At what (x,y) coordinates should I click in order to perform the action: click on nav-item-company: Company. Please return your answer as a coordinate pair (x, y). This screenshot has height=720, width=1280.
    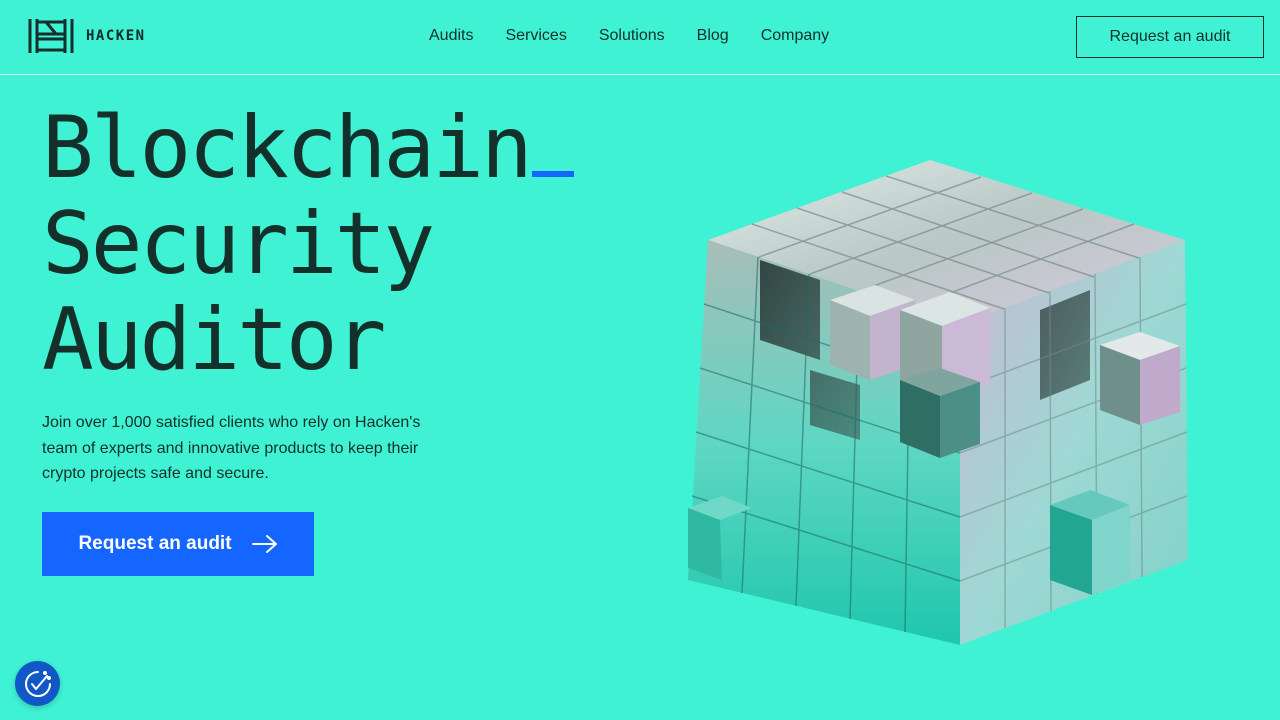
    Looking at the image, I should click on (795, 36).